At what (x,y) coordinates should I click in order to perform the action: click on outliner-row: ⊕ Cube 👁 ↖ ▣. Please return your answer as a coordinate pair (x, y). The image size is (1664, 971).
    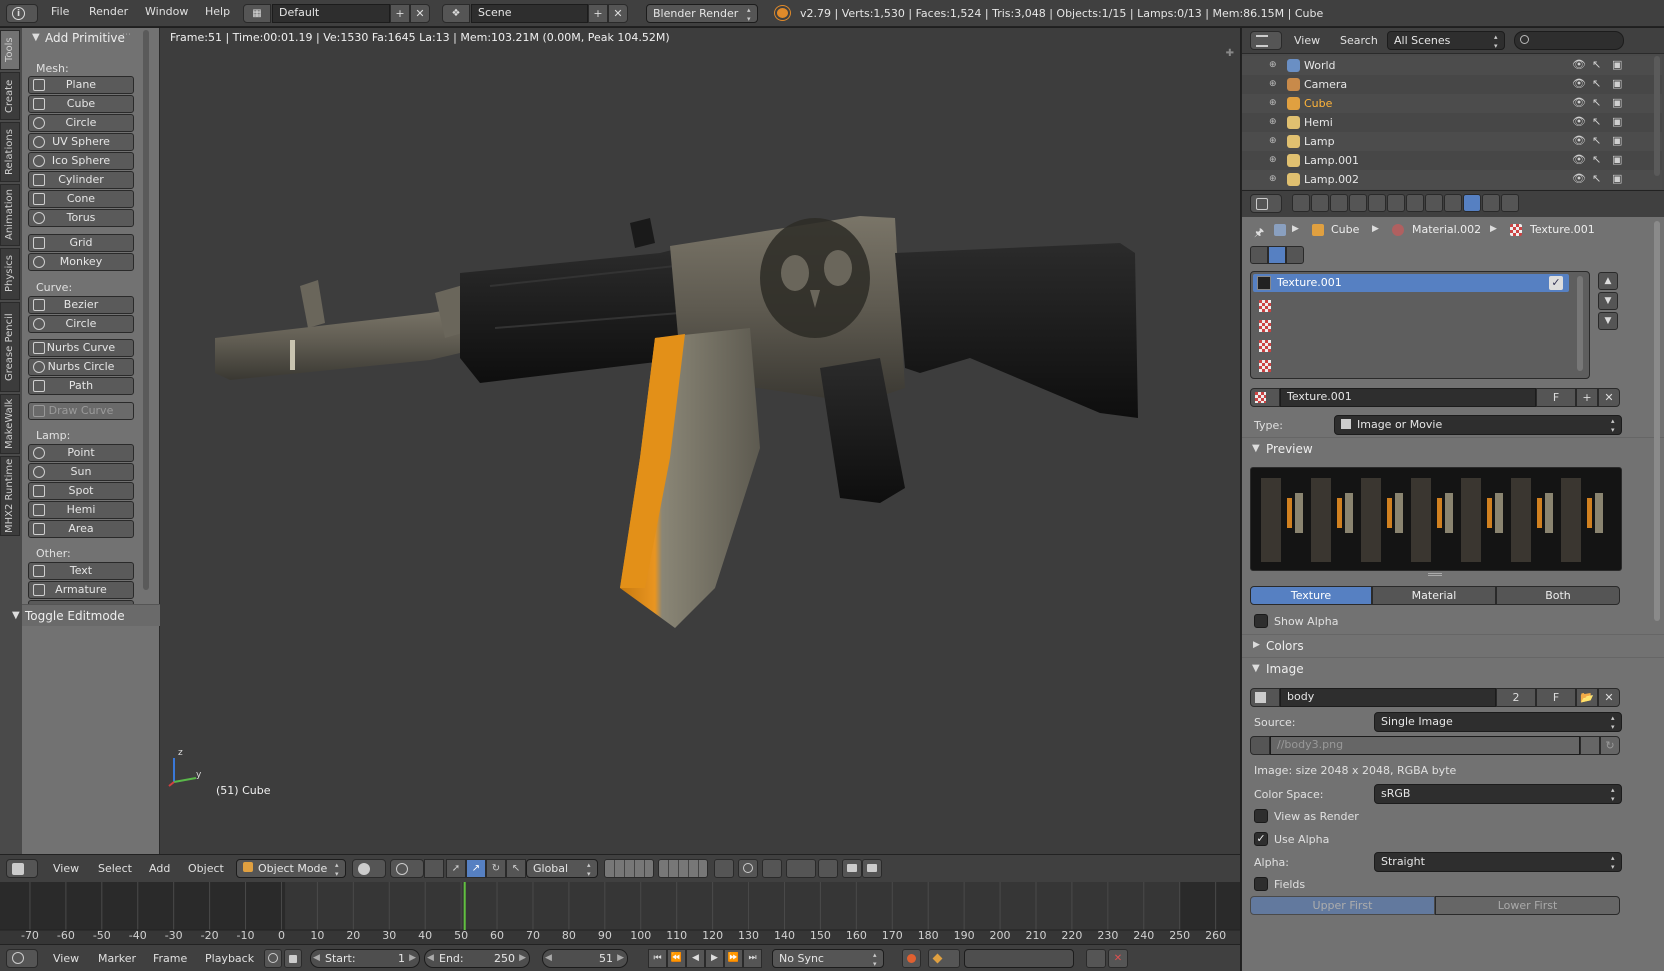
    Looking at the image, I should click on (1452, 103).